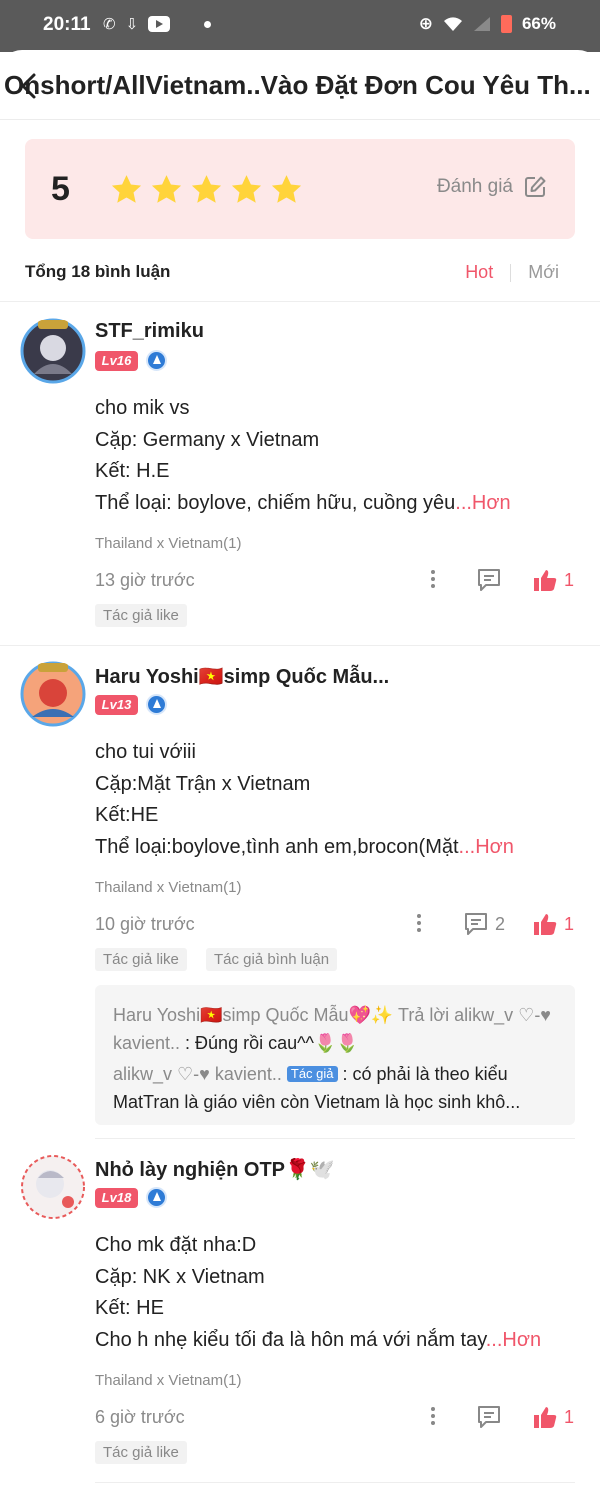 Image resolution: width=600 pixels, height=1487 pixels. Describe the element at coordinates (176, 1245) in the screenshot. I see `comment-line: Cho mk đặt nha:D` at that location.